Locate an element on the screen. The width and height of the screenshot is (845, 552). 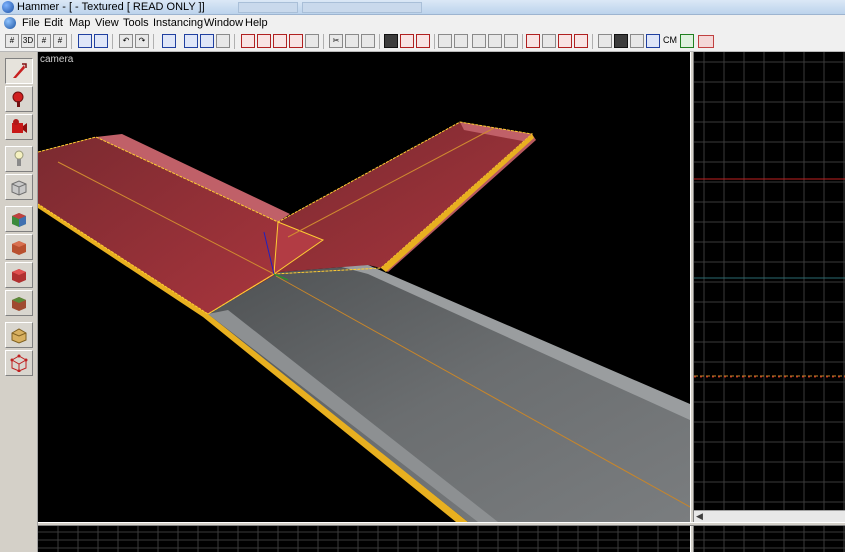
grid-settings-icon is located at coordinates (637, 41).